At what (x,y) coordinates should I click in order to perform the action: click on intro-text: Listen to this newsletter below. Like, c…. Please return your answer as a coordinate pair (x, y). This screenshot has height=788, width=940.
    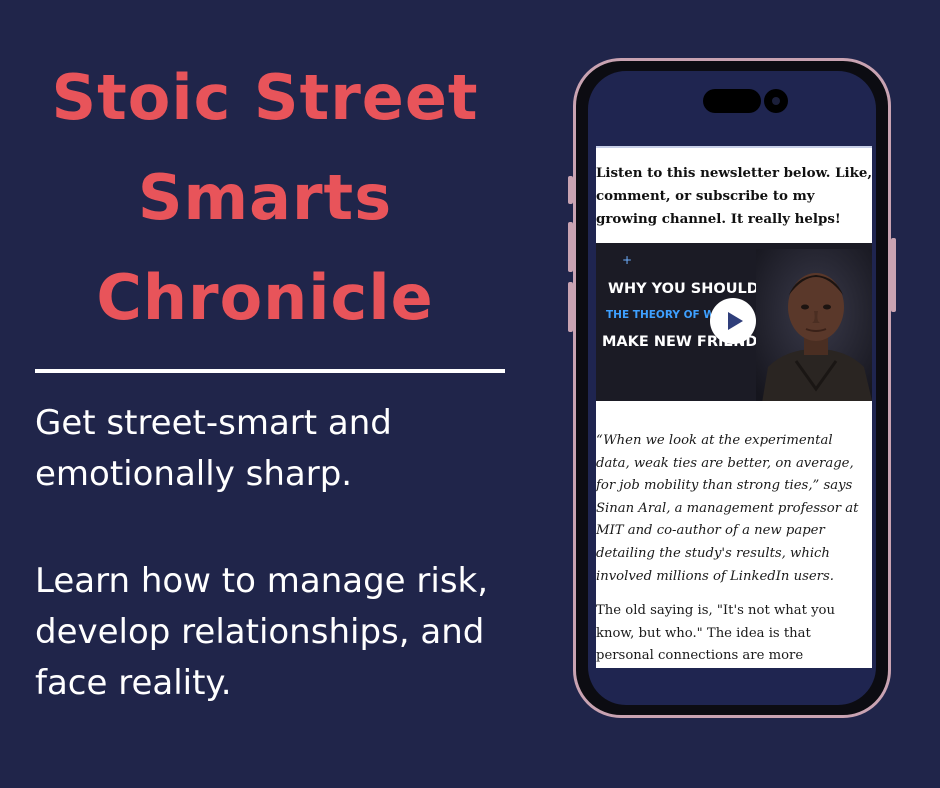
    Looking at the image, I should click on (734, 195).